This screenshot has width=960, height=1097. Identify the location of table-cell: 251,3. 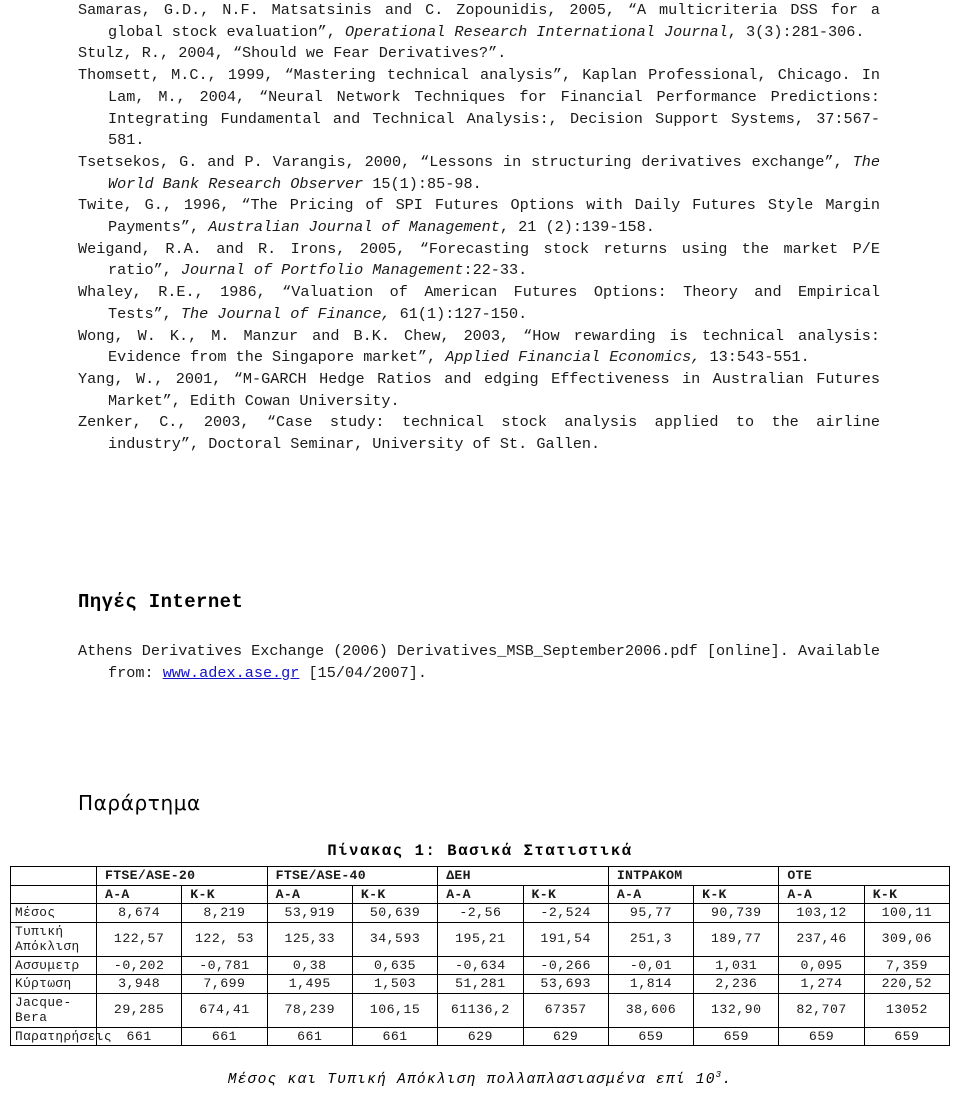
(651, 939).